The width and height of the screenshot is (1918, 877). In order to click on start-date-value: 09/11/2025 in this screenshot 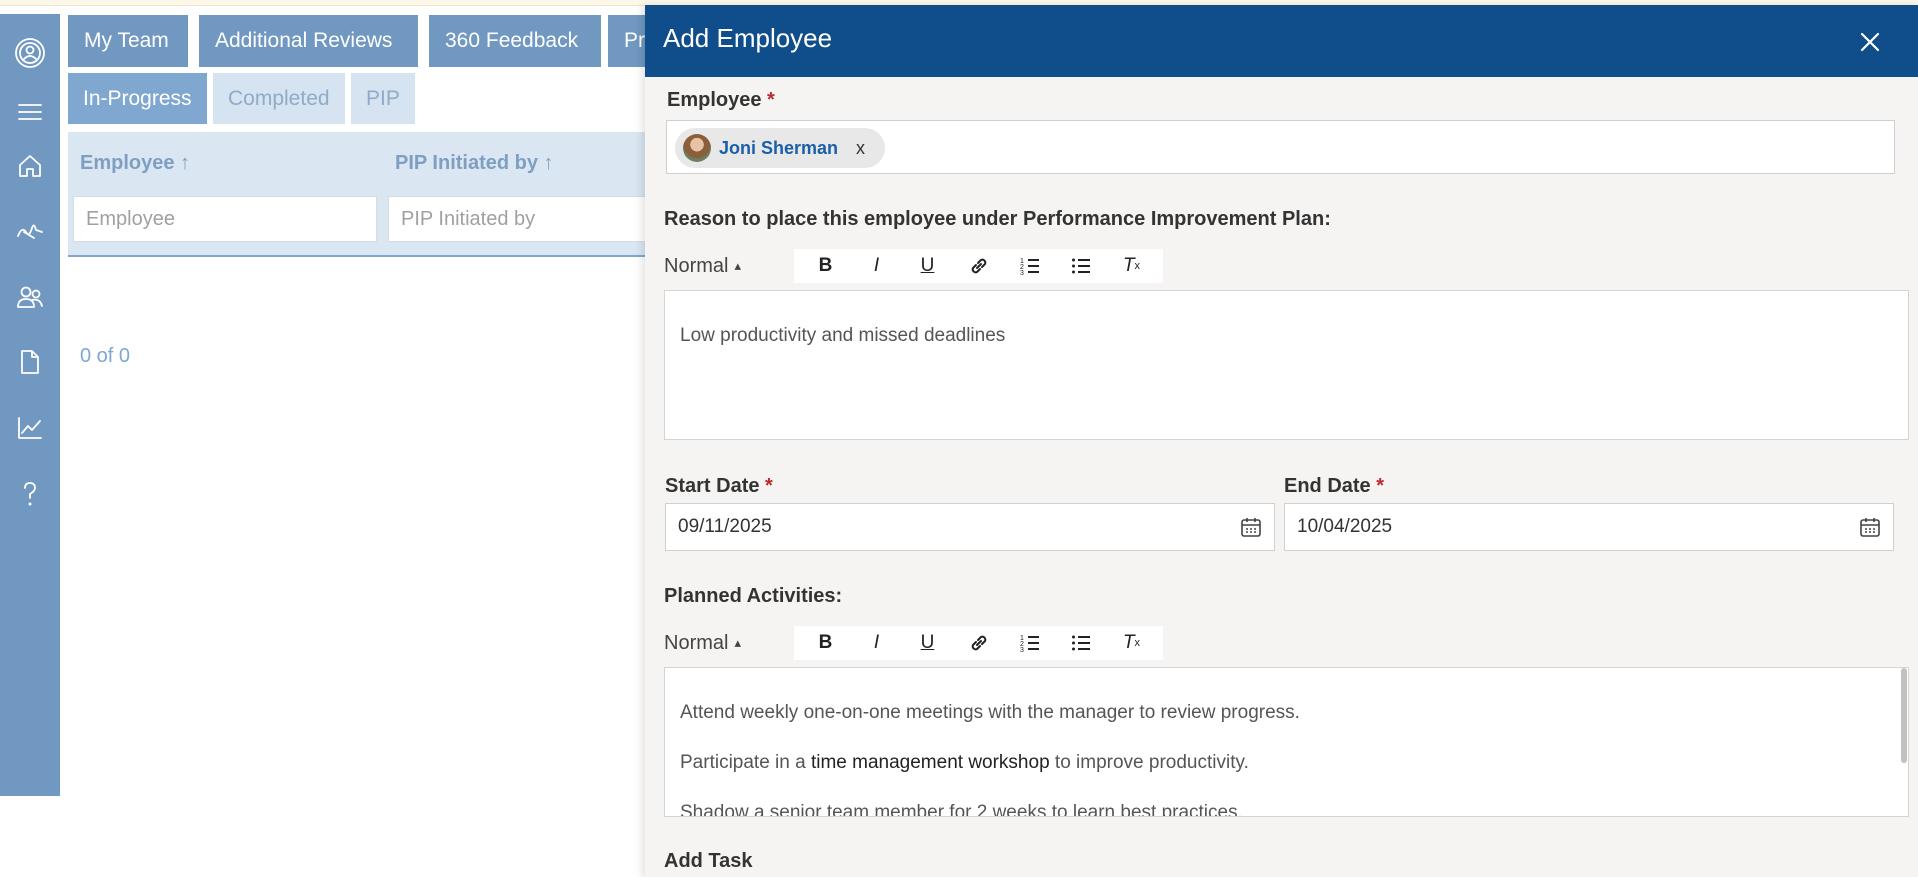, I will do `click(725, 526)`.